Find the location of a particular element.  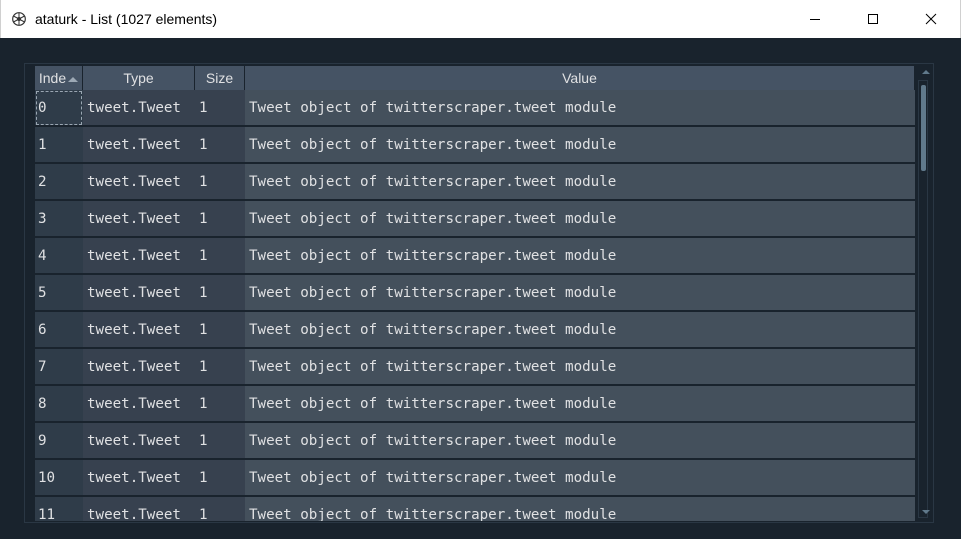

close-icon is located at coordinates (931, 19).